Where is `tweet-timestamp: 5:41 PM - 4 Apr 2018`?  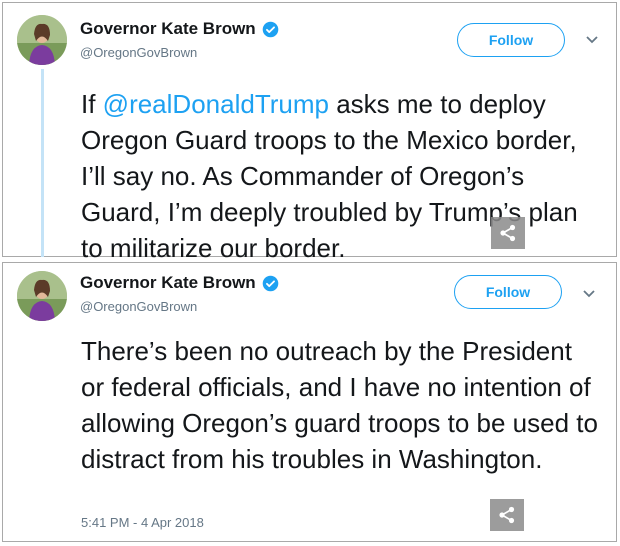
tweet-timestamp: 5:41 PM - 4 Apr 2018 is located at coordinates (142, 522).